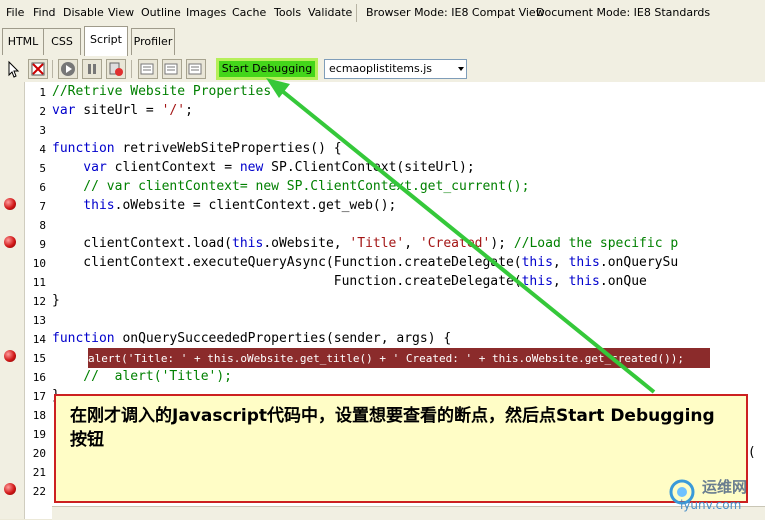  I want to click on watermark-url: iyunv.com, so click(711, 505).